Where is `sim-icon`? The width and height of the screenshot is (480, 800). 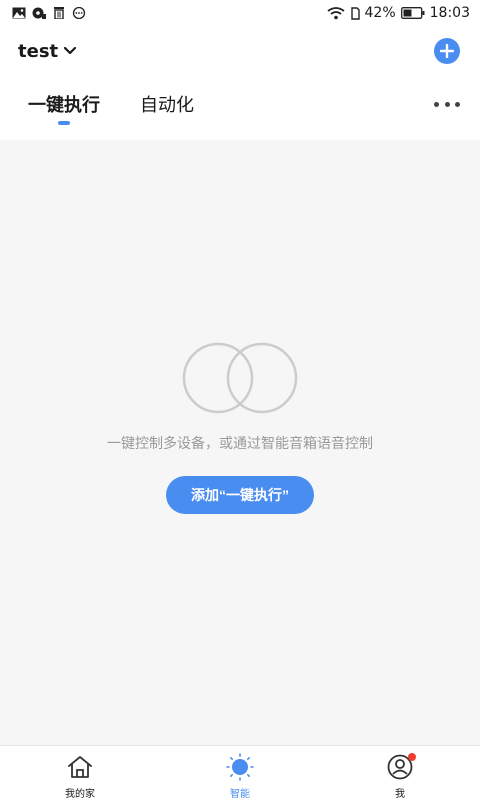
sim-icon is located at coordinates (355, 13).